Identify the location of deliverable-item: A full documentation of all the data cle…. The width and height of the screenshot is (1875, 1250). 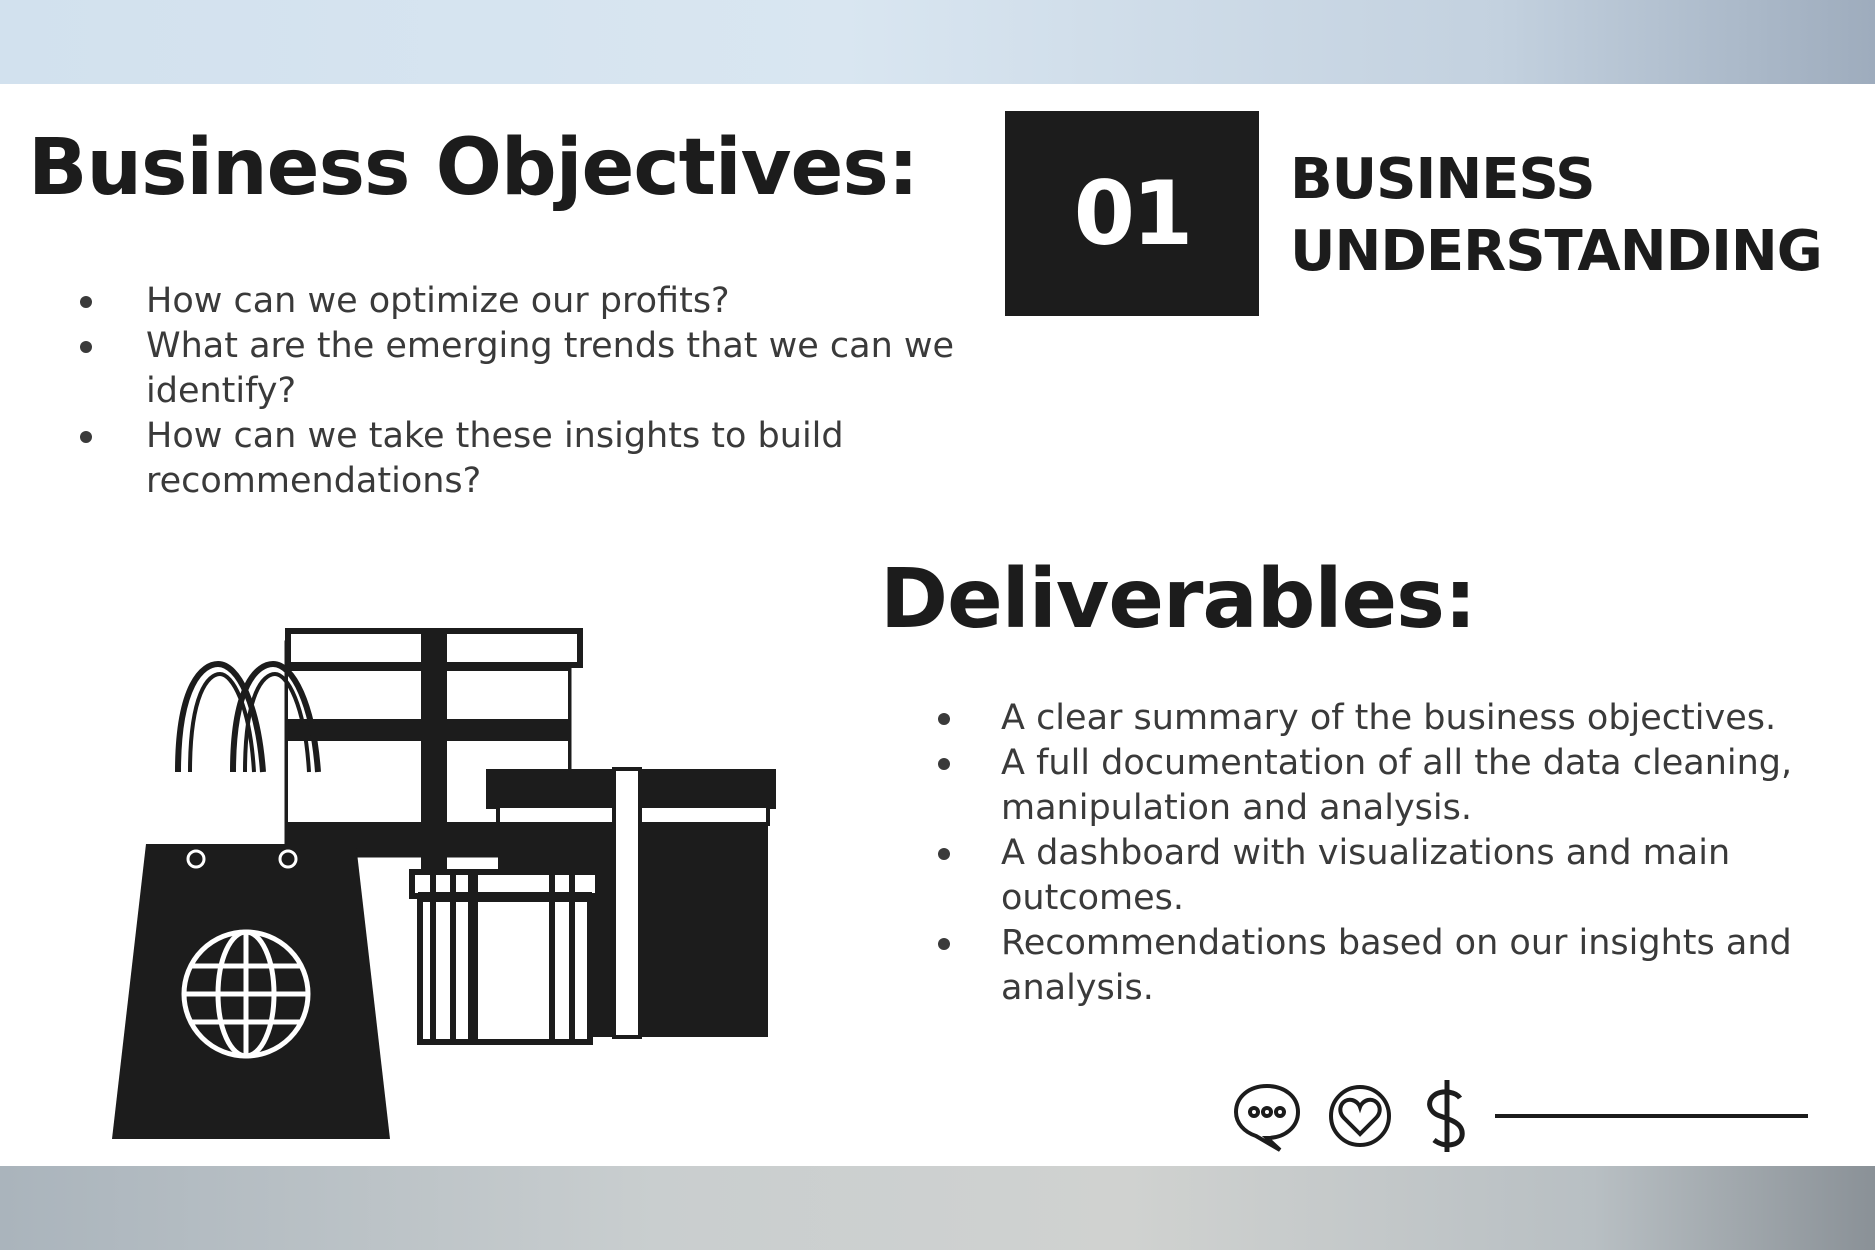
(1379, 786).